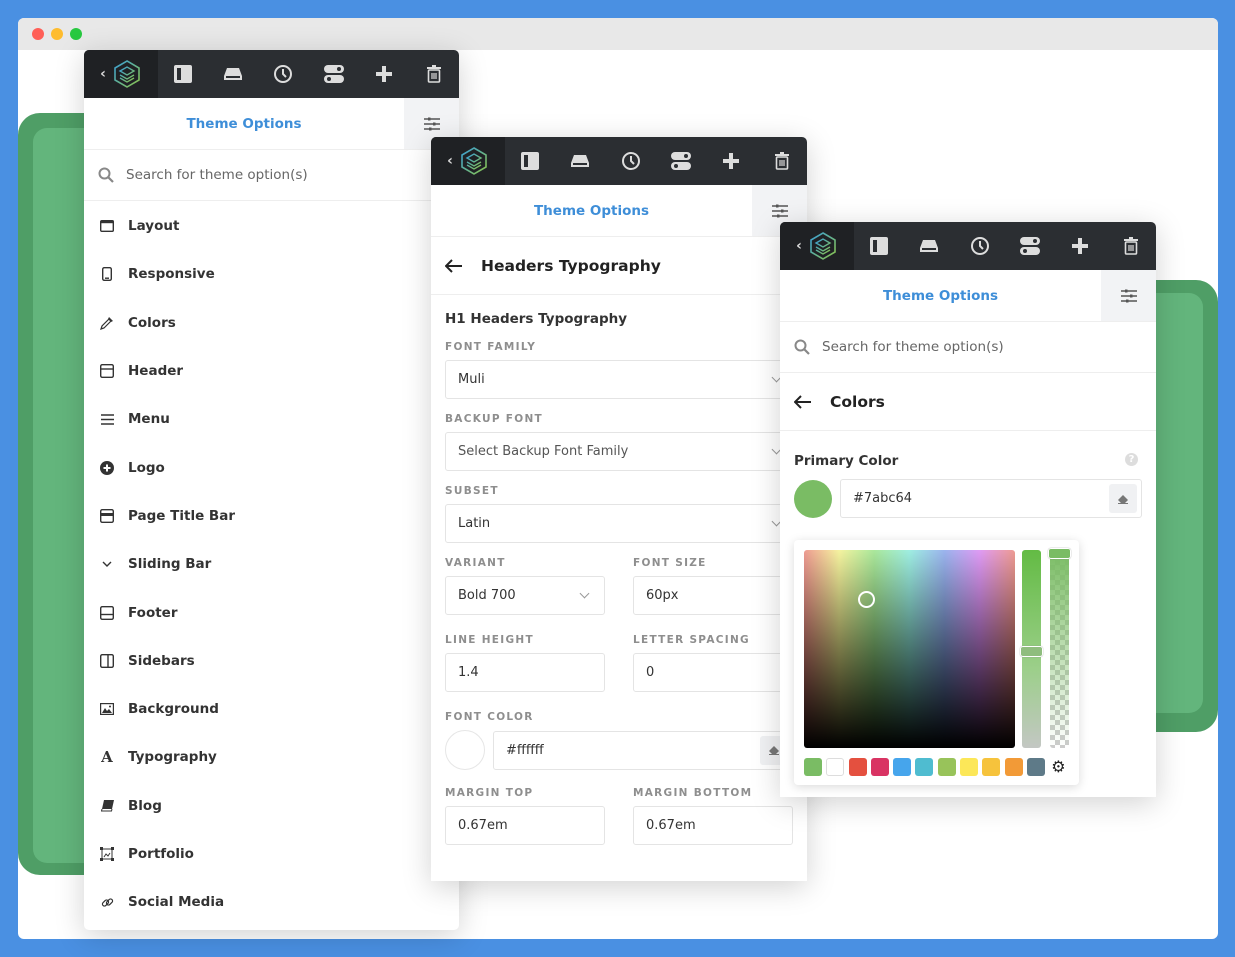 The image size is (1235, 957). I want to click on sidebar-item-social-media: Social Media, so click(271, 902).